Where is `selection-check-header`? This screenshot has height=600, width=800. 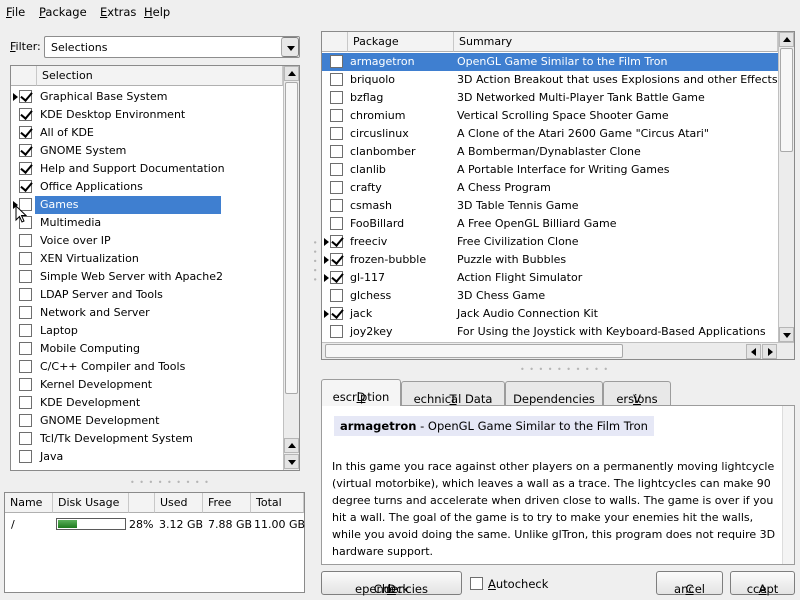 selection-check-header is located at coordinates (24, 76).